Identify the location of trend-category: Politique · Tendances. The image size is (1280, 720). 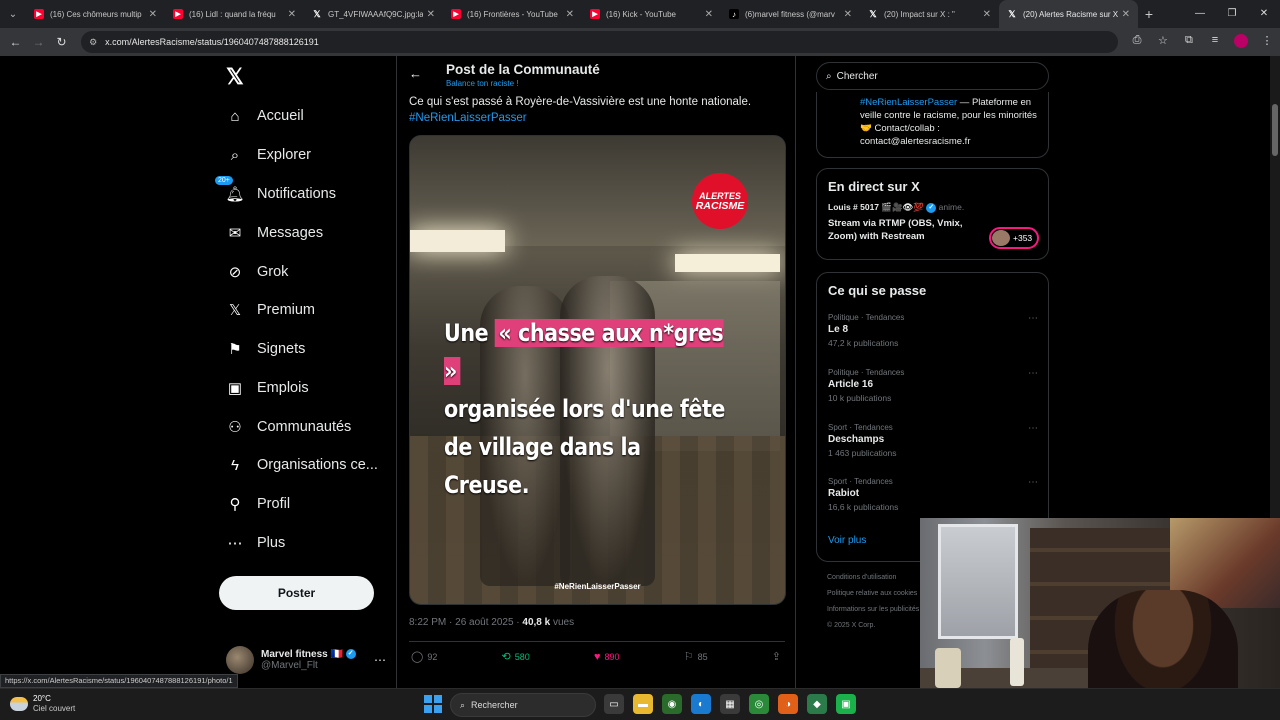
(866, 372).